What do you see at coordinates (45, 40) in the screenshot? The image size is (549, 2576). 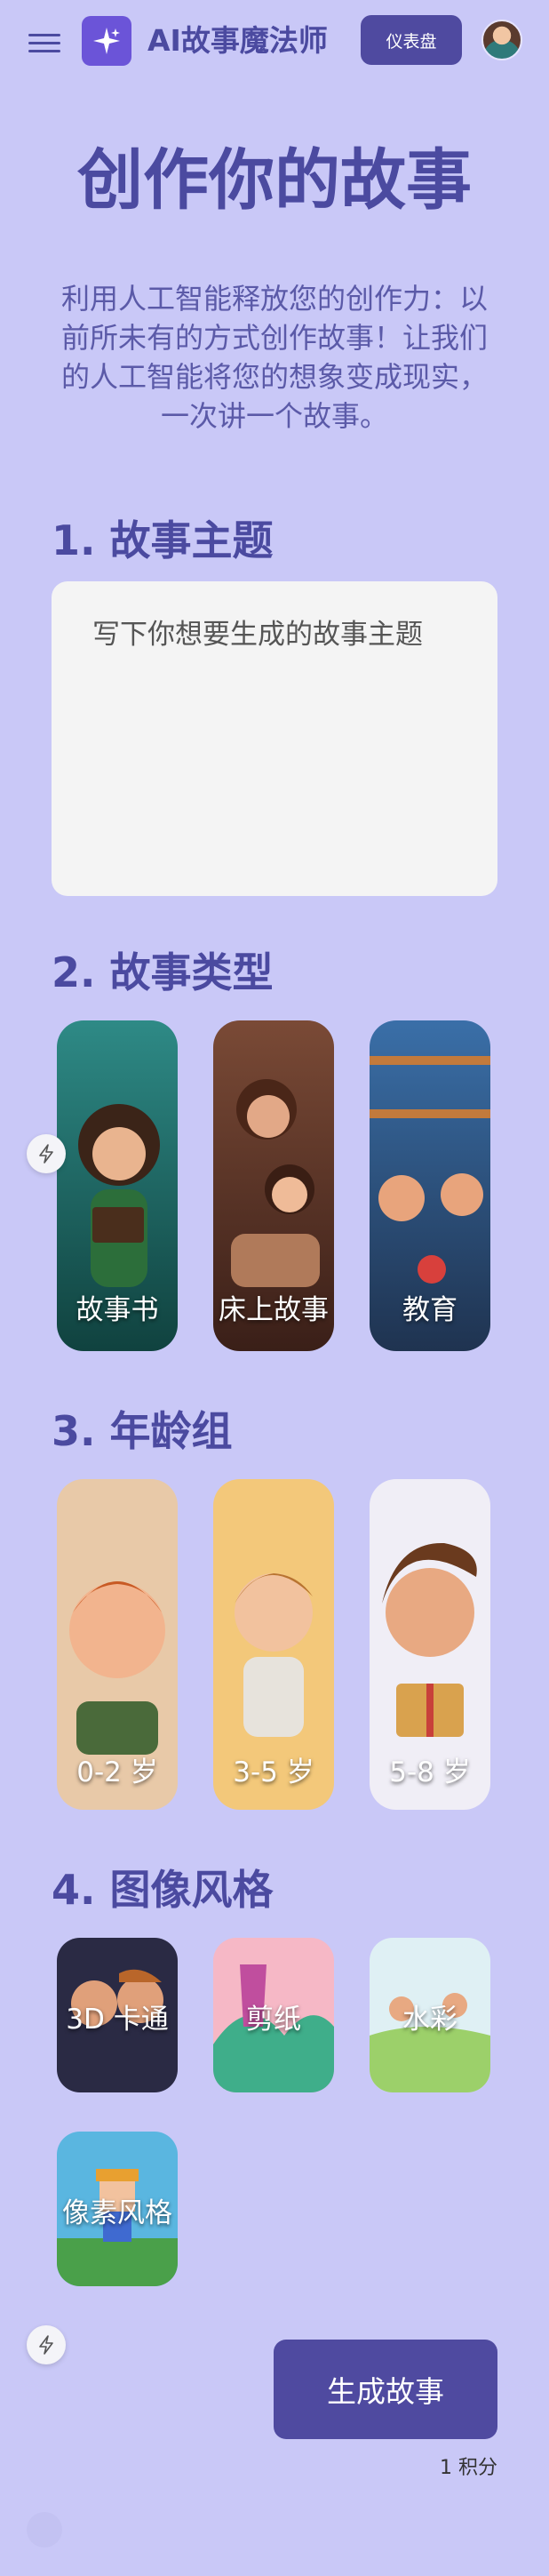 I see `hamburger-menu-icon` at bounding box center [45, 40].